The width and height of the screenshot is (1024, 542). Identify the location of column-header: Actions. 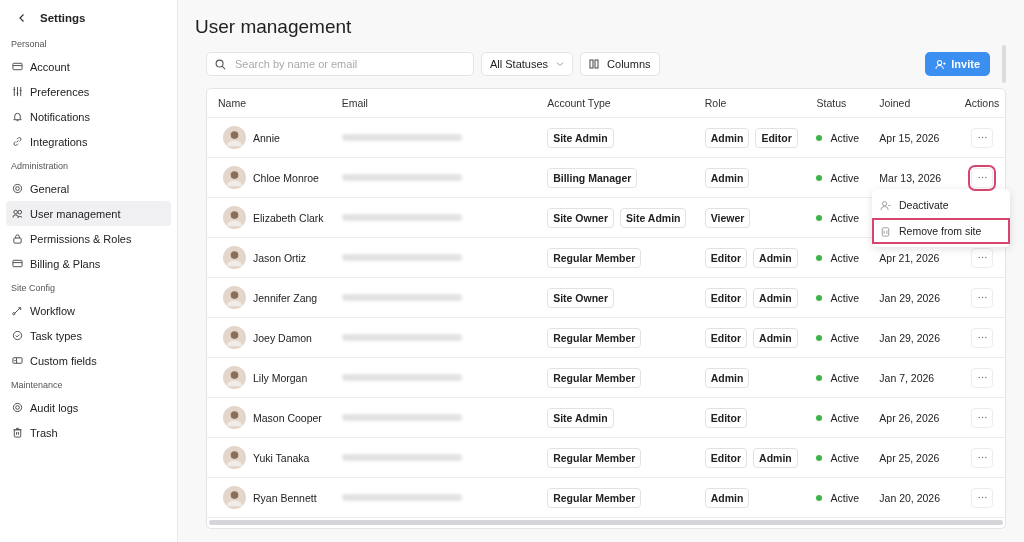
(982, 103).